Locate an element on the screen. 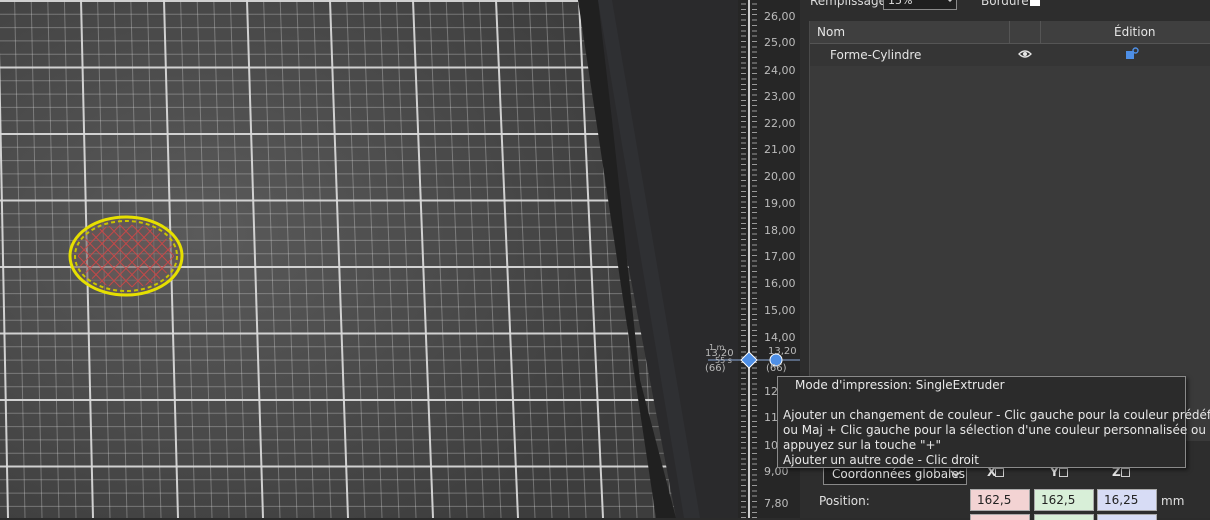 This screenshot has height=520, width=1210. layer-tick-label: 21,00 is located at coordinates (780, 149).